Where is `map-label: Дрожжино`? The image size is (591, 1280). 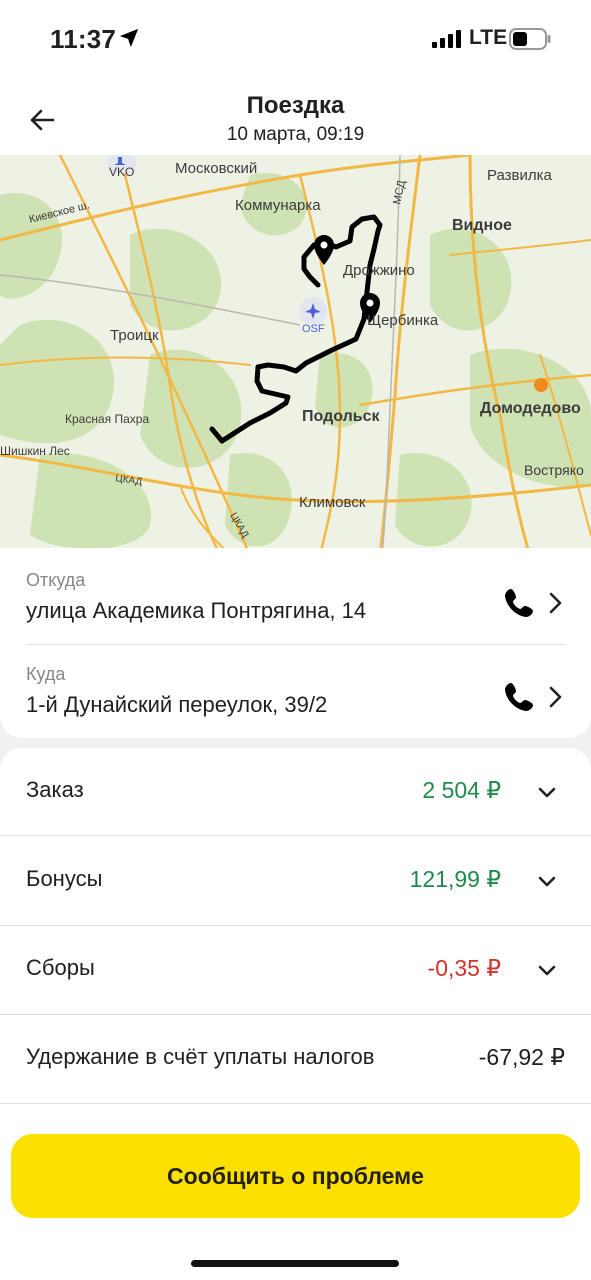
map-label: Дрожжино is located at coordinates (379, 270).